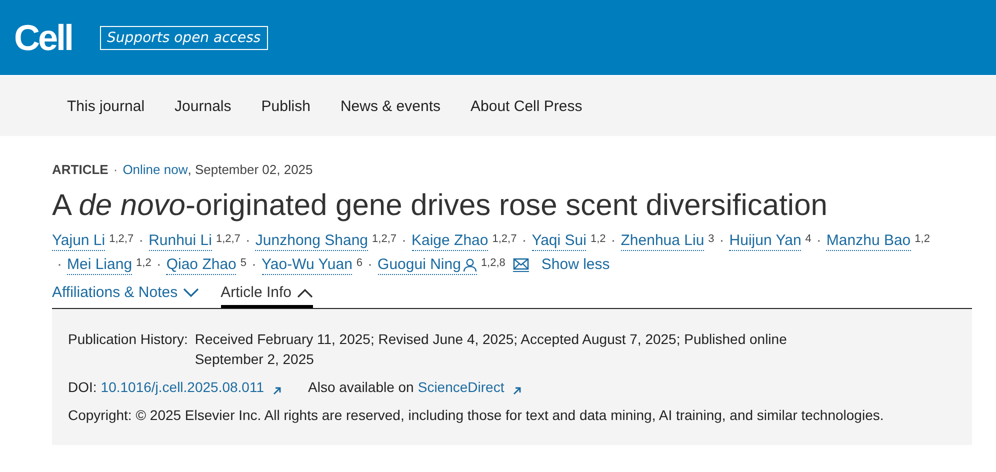  What do you see at coordinates (99, 265) in the screenshot?
I see `author-link: Mei Liang` at bounding box center [99, 265].